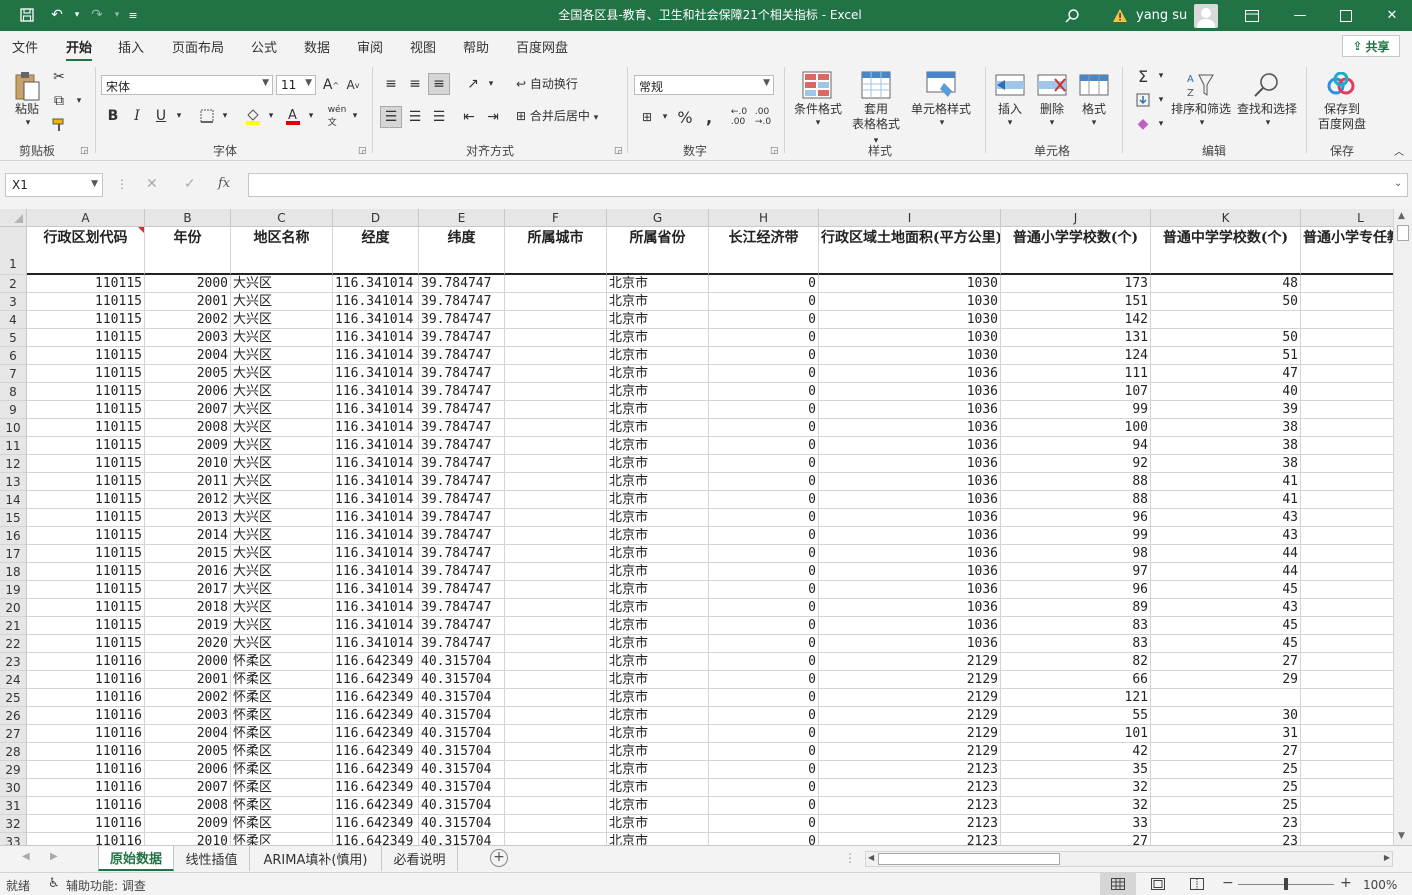  I want to click on table-cell: 2008, so click(188, 428).